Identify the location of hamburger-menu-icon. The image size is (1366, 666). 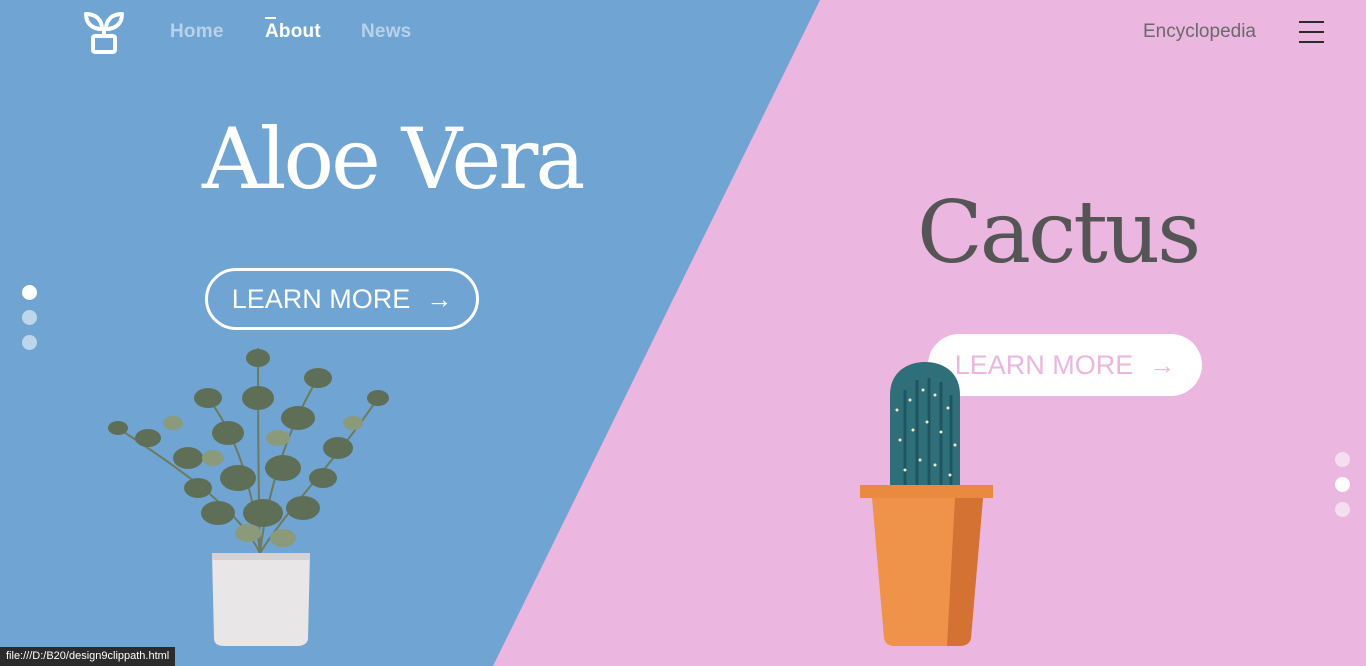
(1311, 32).